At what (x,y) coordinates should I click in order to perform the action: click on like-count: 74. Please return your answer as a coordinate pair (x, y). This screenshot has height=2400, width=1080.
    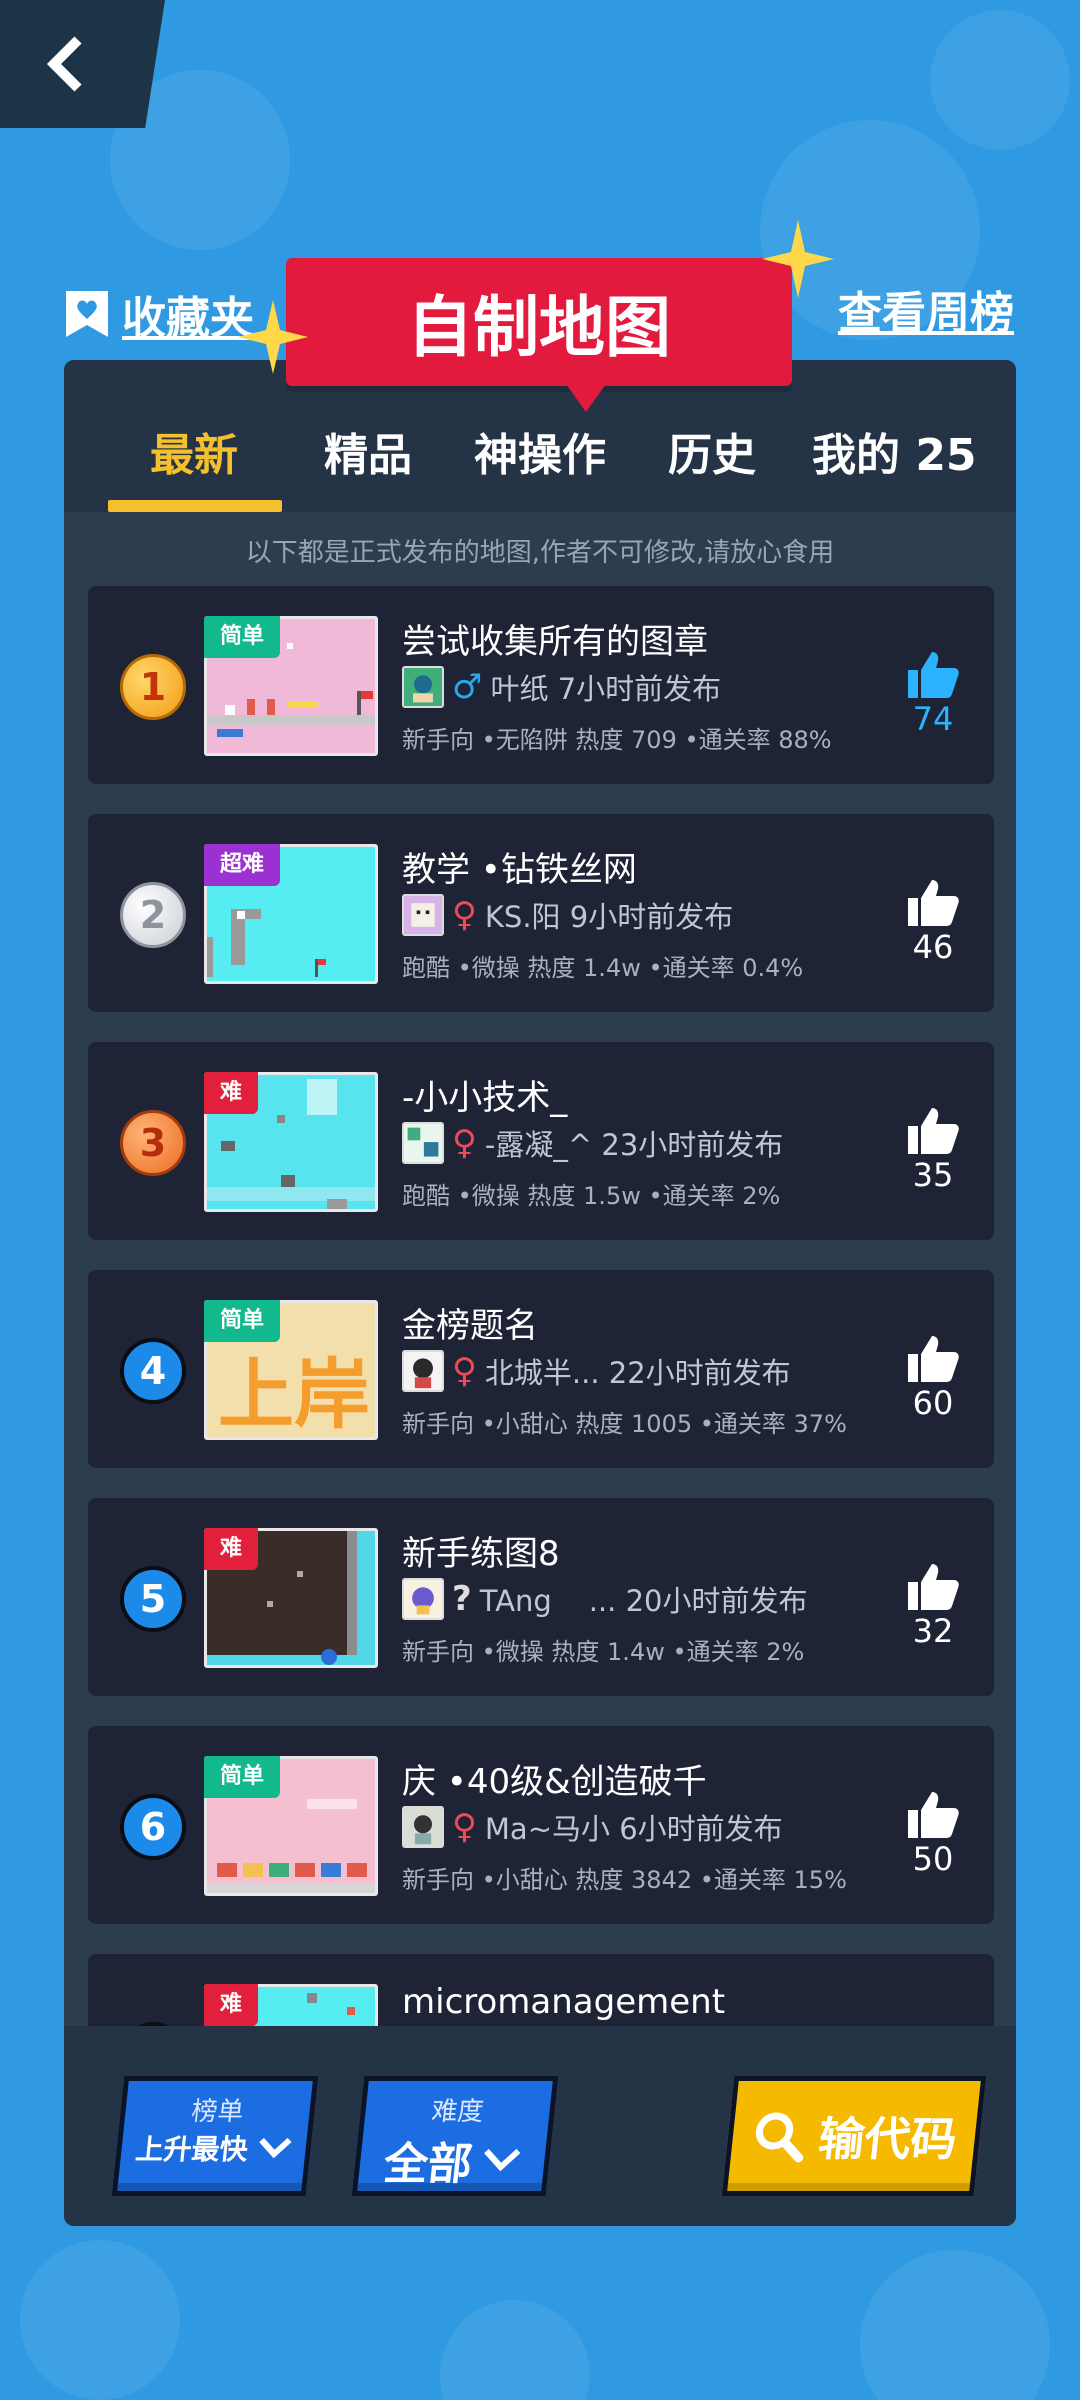
    Looking at the image, I should click on (933, 719).